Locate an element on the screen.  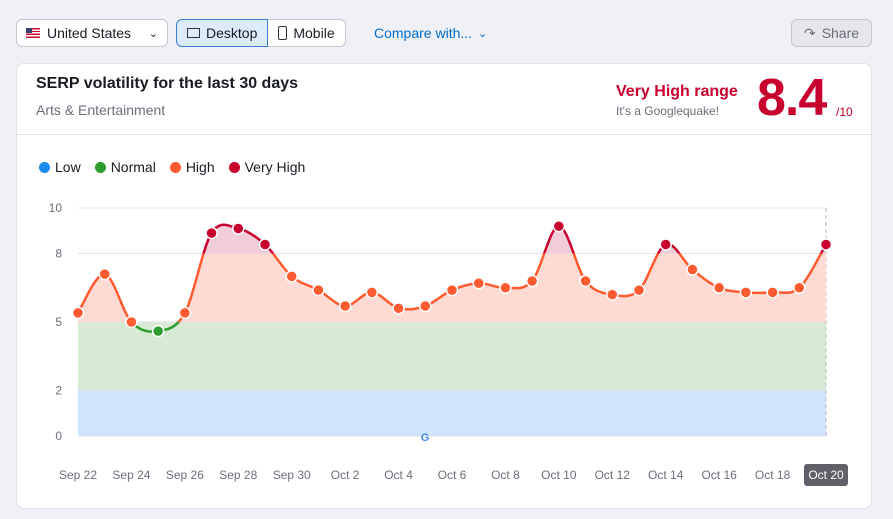
x-tick-label: Sep 22 is located at coordinates (78, 475).